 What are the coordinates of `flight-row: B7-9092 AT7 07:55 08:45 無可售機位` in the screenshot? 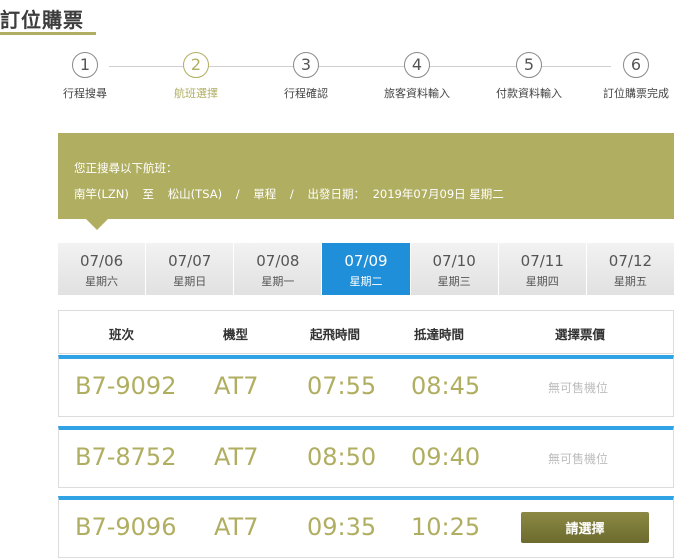 It's located at (366, 386).